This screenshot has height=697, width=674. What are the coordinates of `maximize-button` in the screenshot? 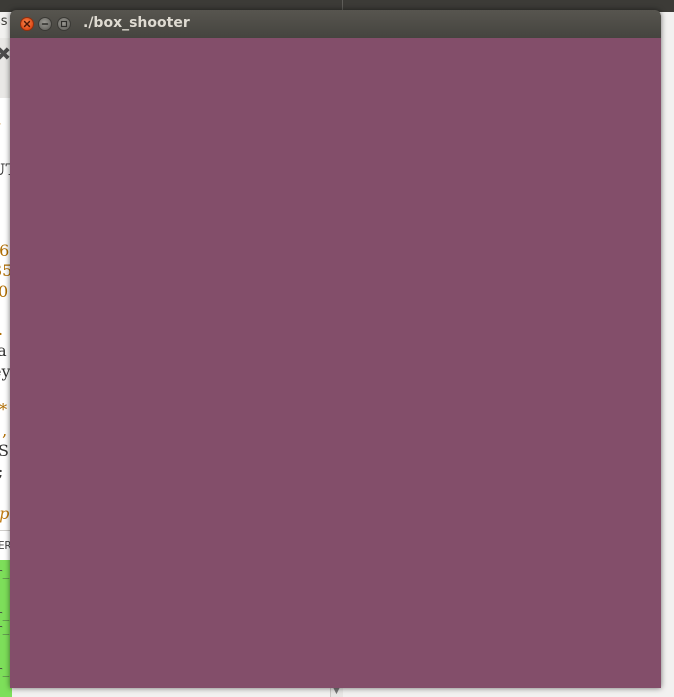 It's located at (64, 24).